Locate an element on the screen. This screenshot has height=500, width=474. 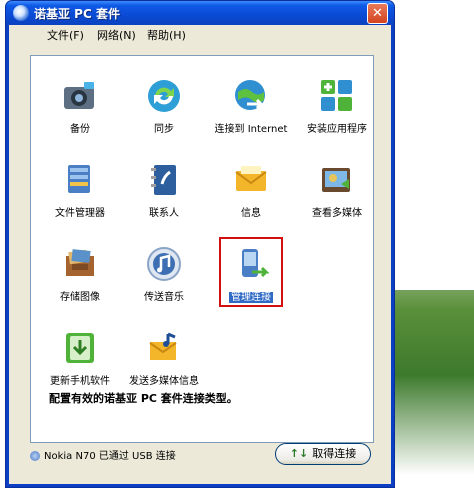
item-label: 查看多媒体 is located at coordinates (337, 213).